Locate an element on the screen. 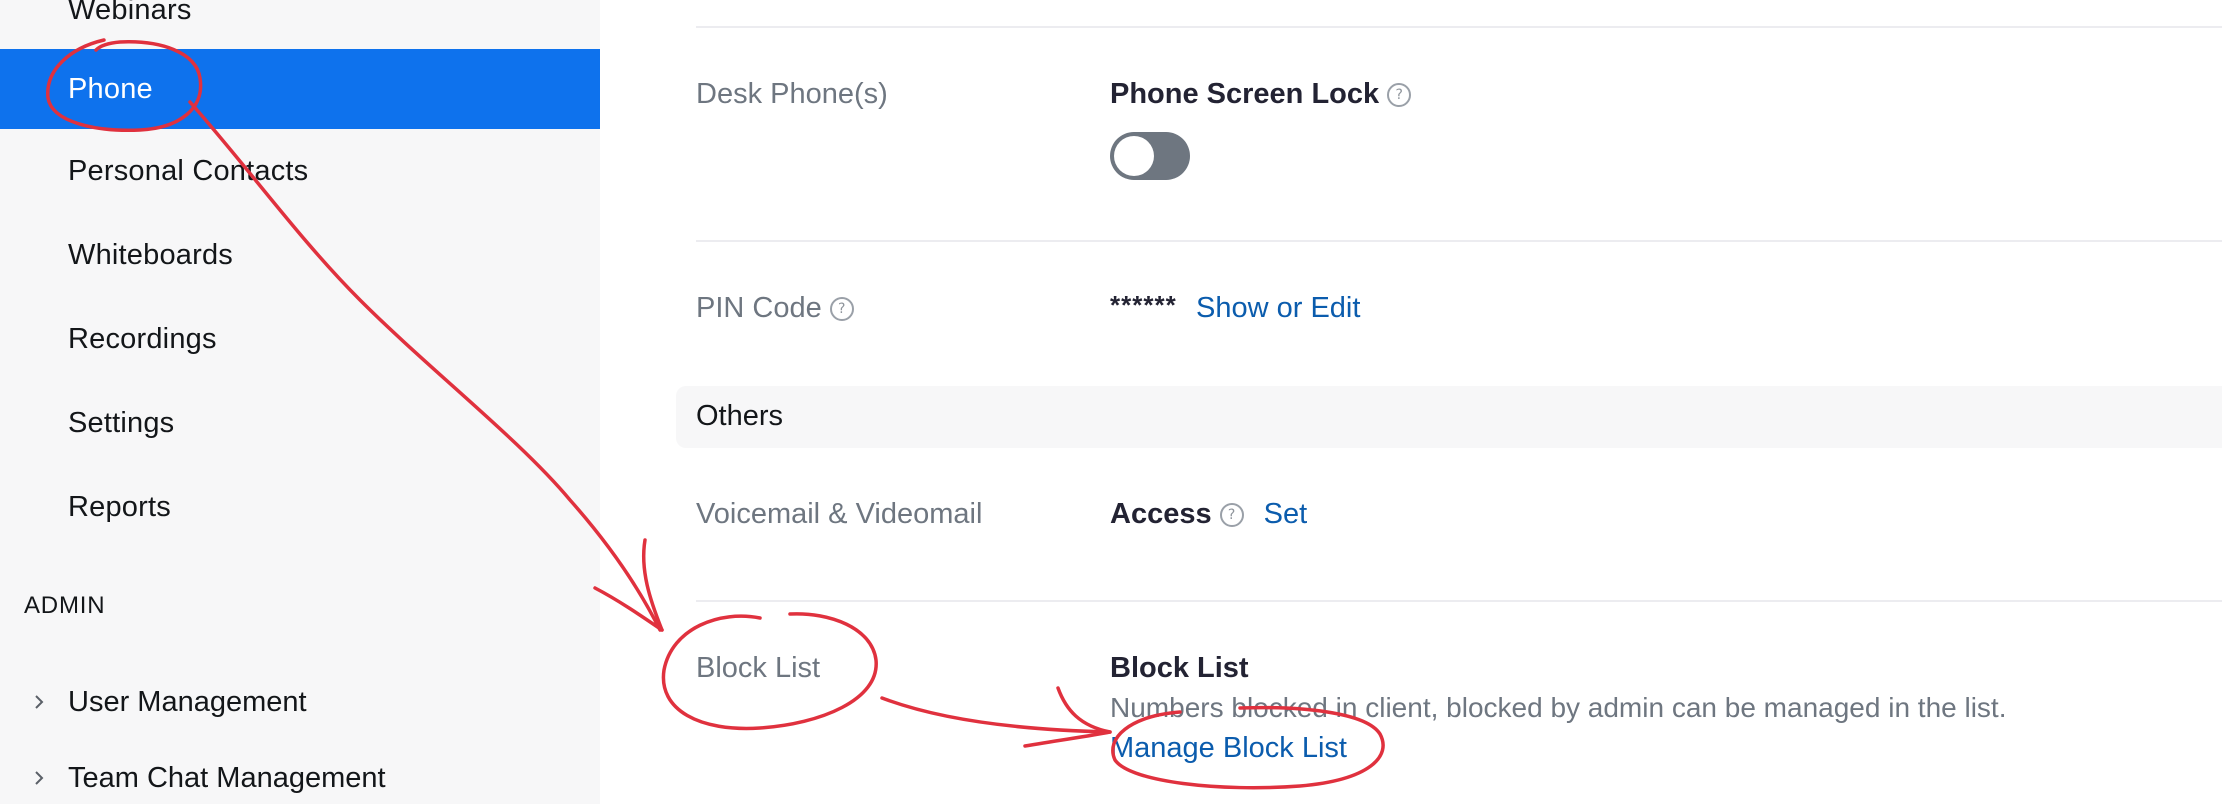 The width and height of the screenshot is (2222, 804). sidebar-group-label: User Management is located at coordinates (187, 701).